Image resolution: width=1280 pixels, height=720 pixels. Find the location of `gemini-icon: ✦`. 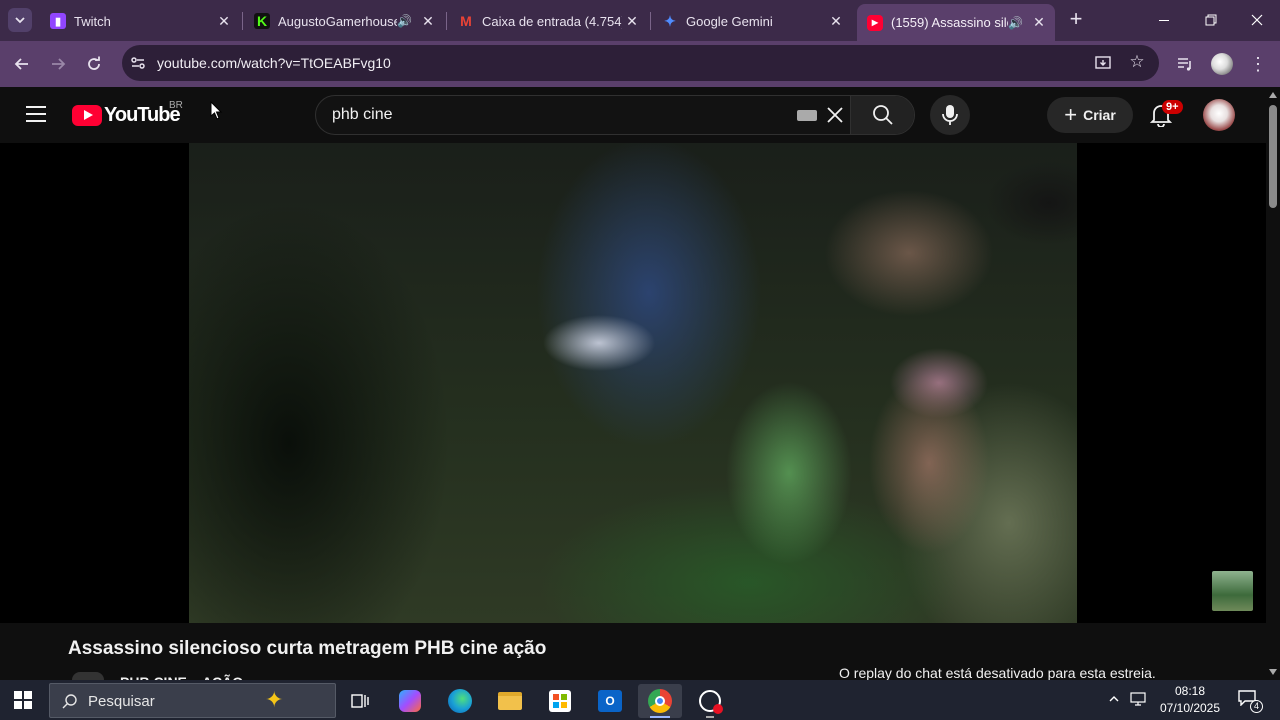

gemini-icon: ✦ is located at coordinates (670, 20).